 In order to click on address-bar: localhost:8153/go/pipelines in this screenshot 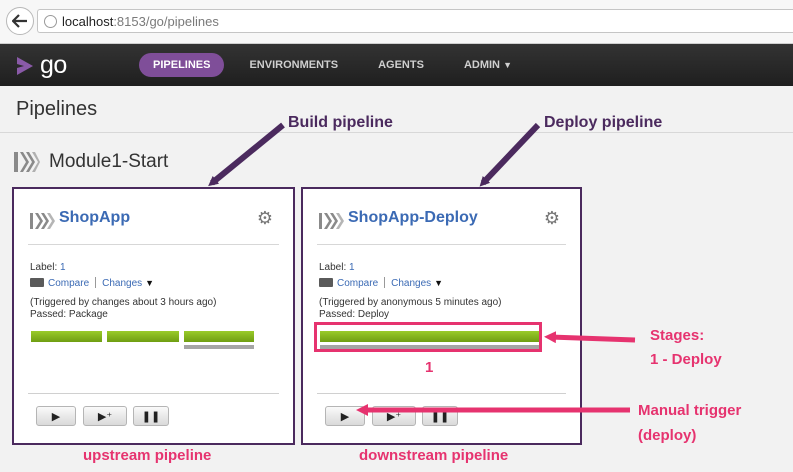, I will do `click(415, 21)`.